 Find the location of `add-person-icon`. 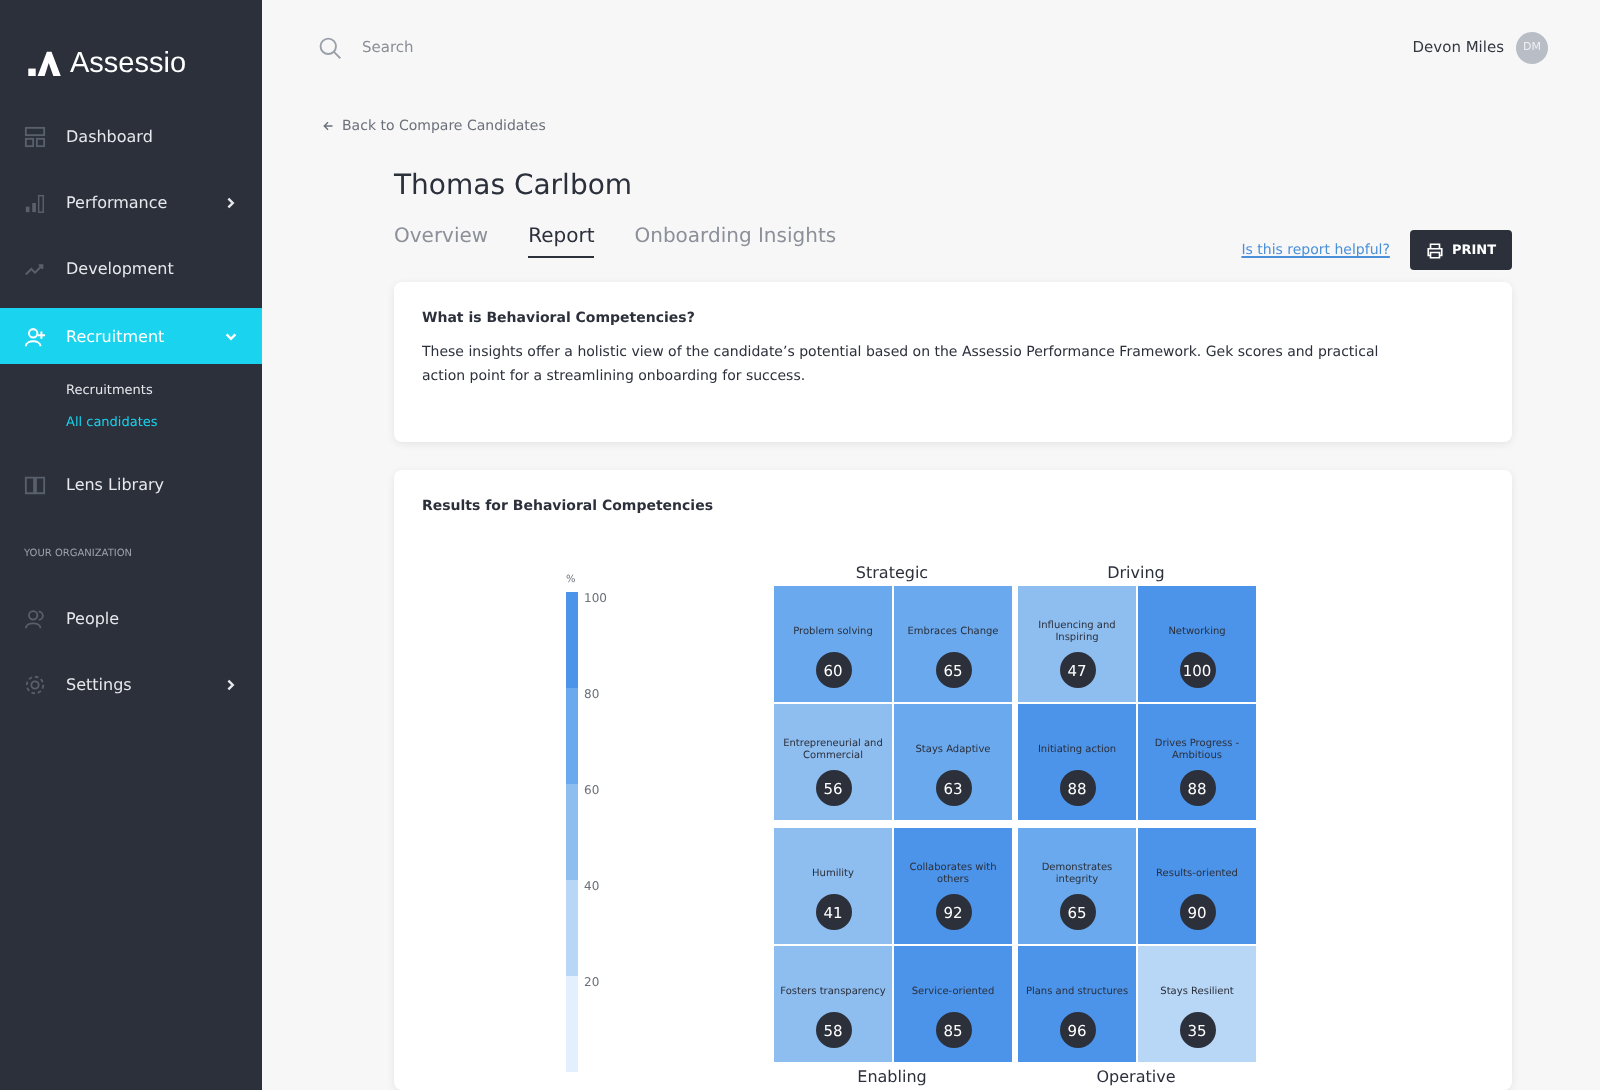

add-person-icon is located at coordinates (35, 336).